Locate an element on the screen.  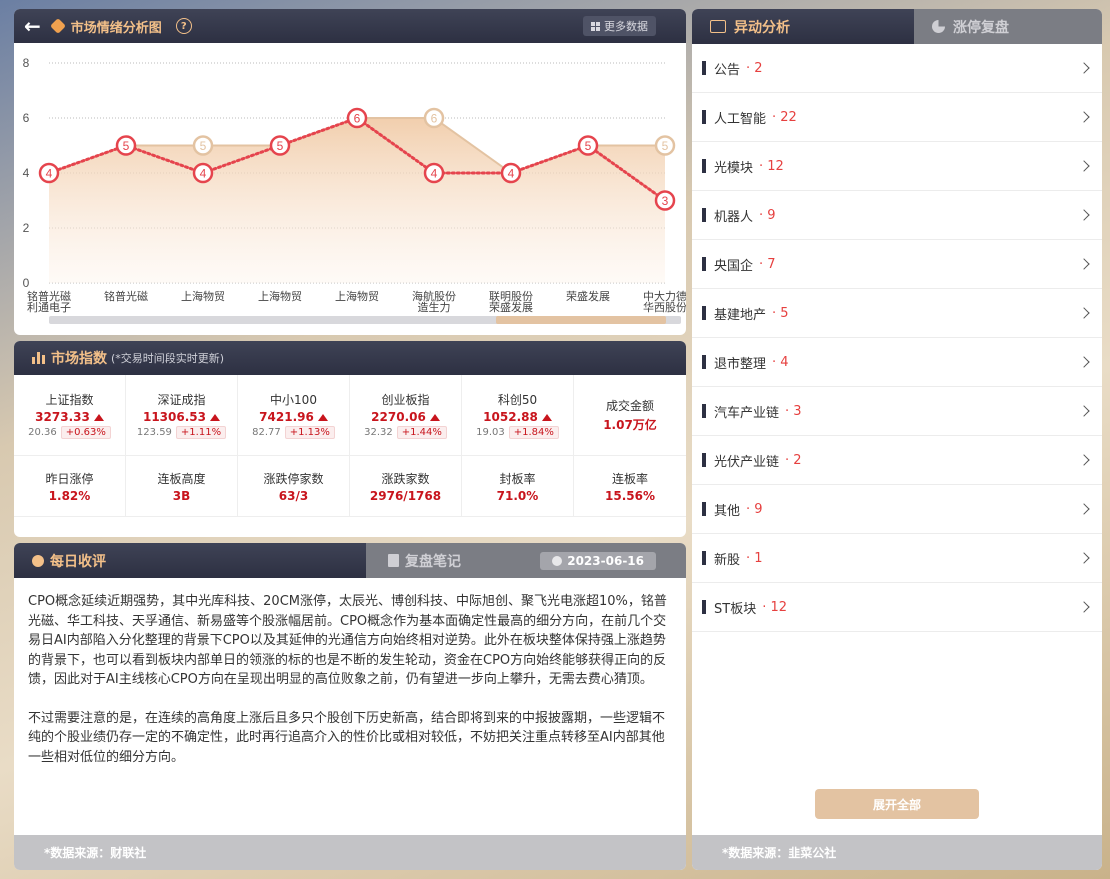
item-label: ST板块 is located at coordinates (735, 609).